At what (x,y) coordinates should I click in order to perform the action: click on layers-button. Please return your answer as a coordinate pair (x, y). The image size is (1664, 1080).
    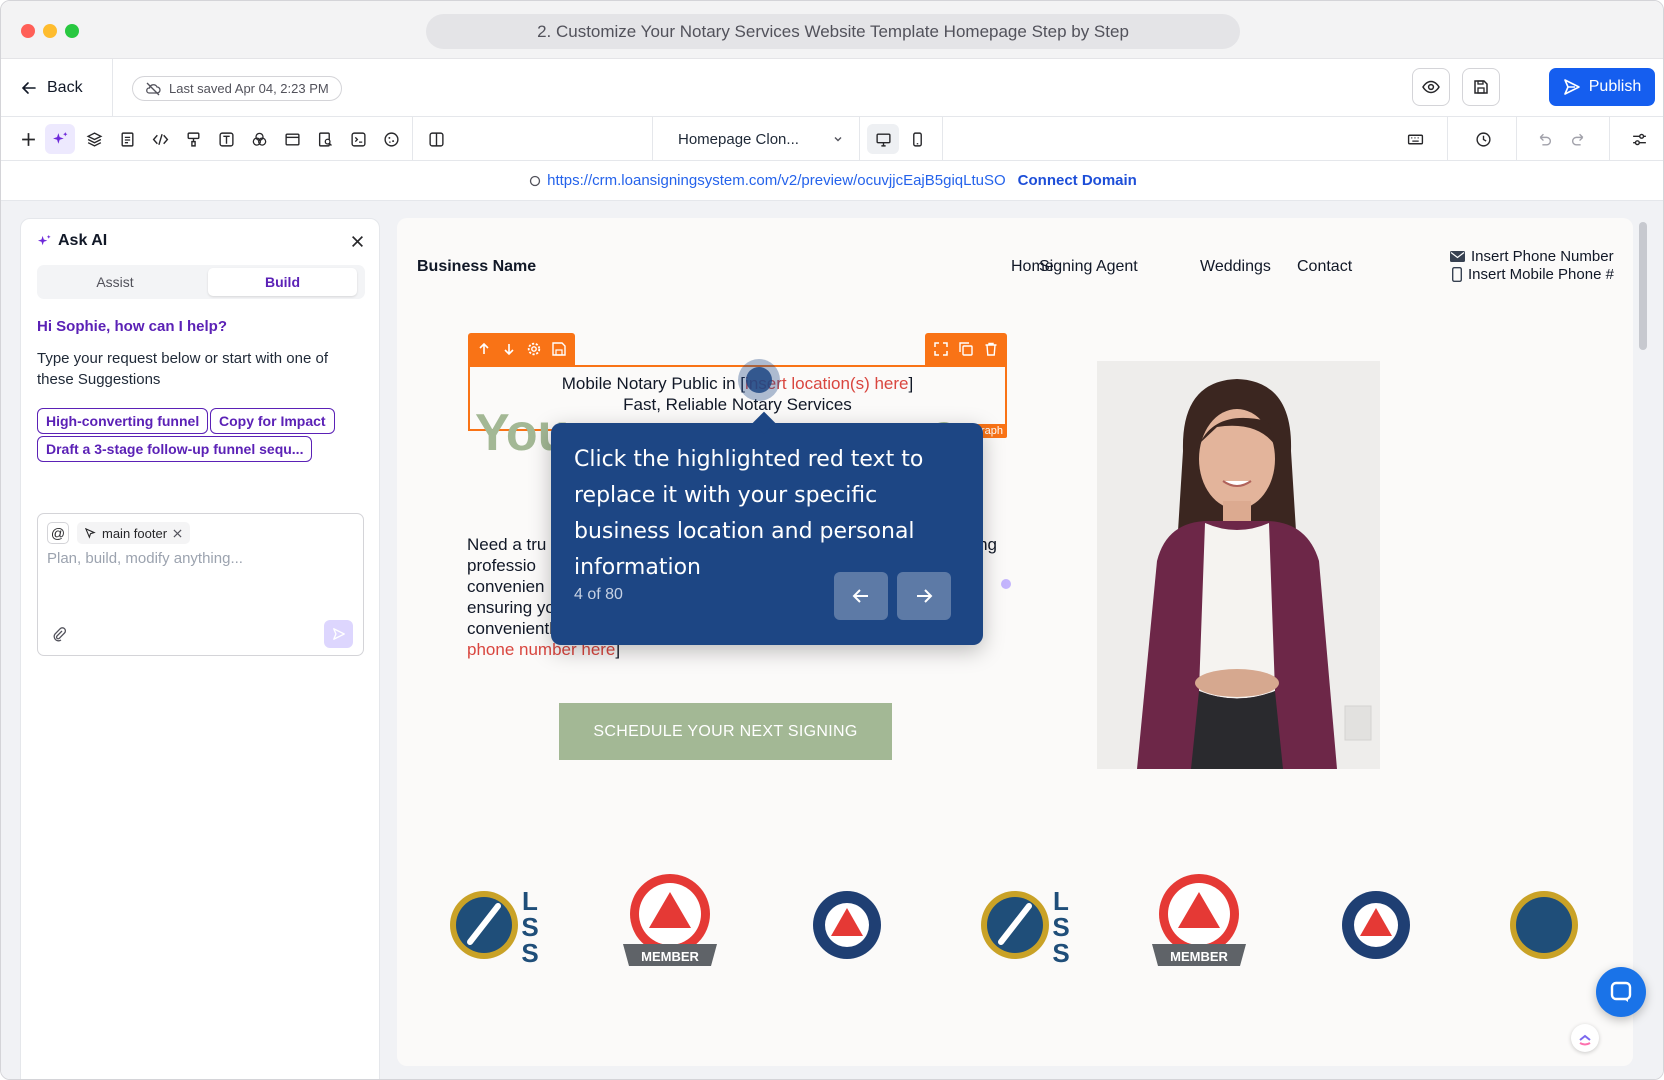
    Looking at the image, I should click on (94, 139).